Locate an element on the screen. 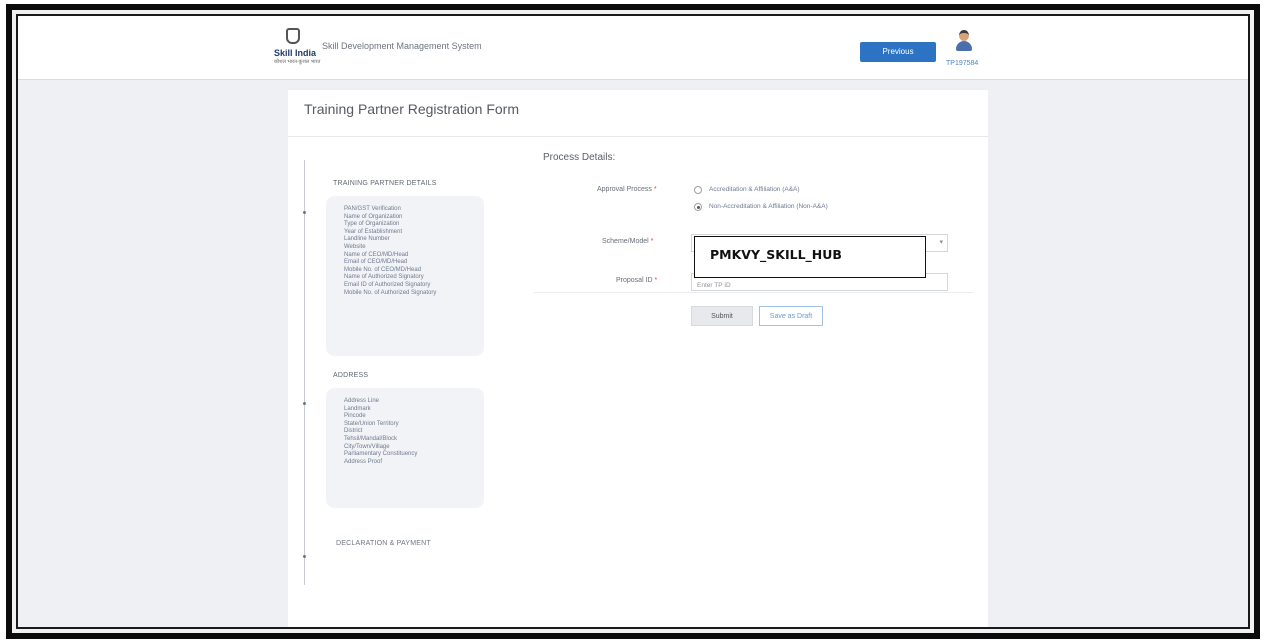 This screenshot has height=643, width=1266. sidebar-item: Mobile No. of CEO/MD/Head is located at coordinates (414, 271).